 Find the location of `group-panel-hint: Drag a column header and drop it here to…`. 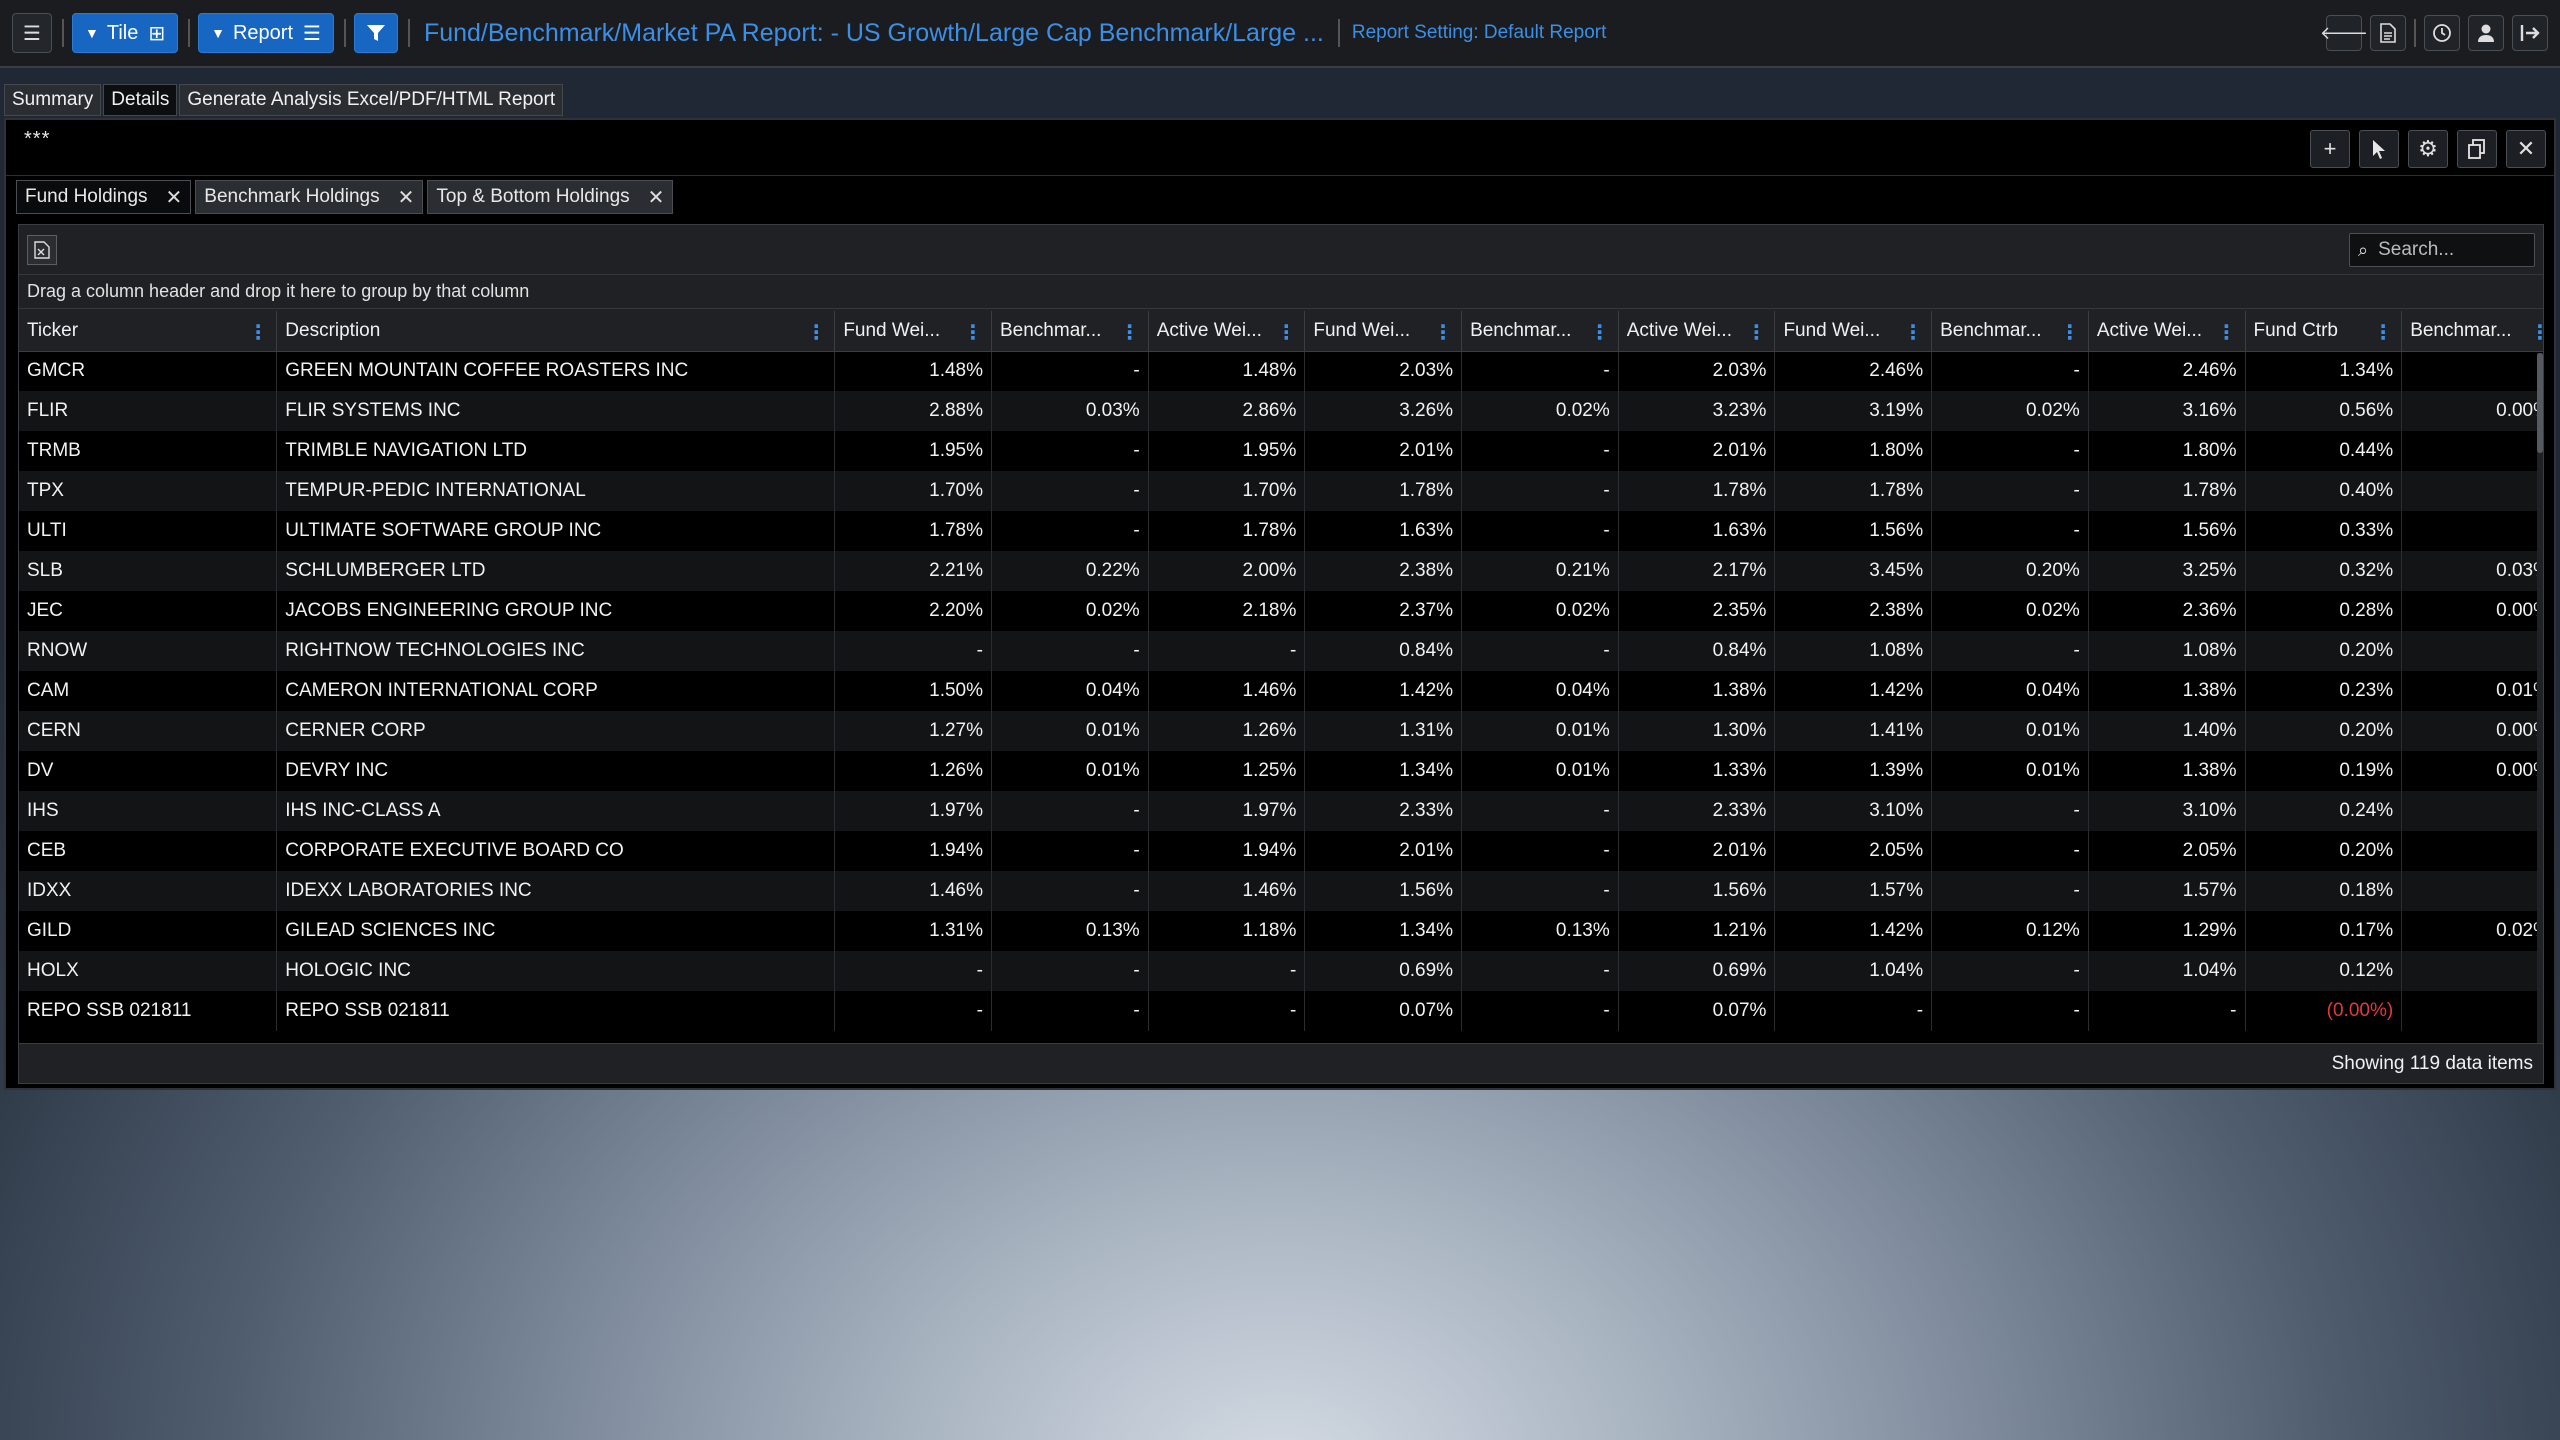

group-panel-hint: Drag a column header and drop it here to… is located at coordinates (1281, 292).